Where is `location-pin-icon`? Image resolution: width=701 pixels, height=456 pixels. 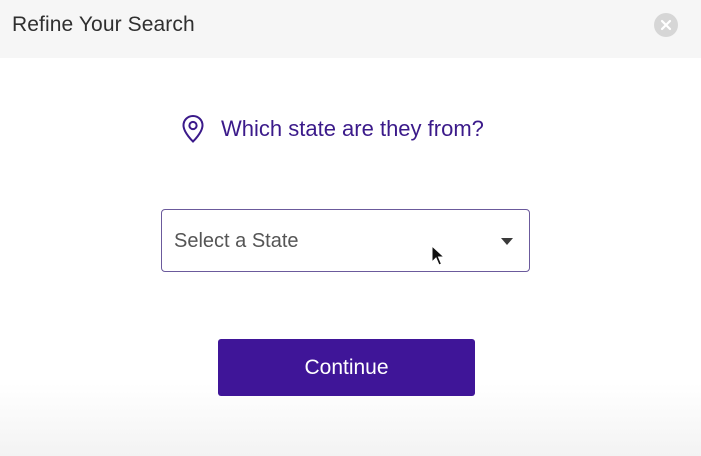
location-pin-icon is located at coordinates (193, 128).